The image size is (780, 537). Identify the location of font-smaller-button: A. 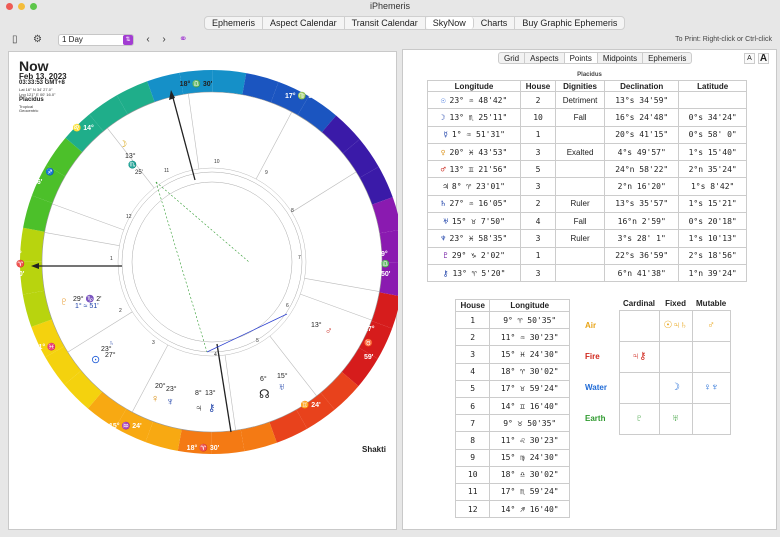
(749, 58).